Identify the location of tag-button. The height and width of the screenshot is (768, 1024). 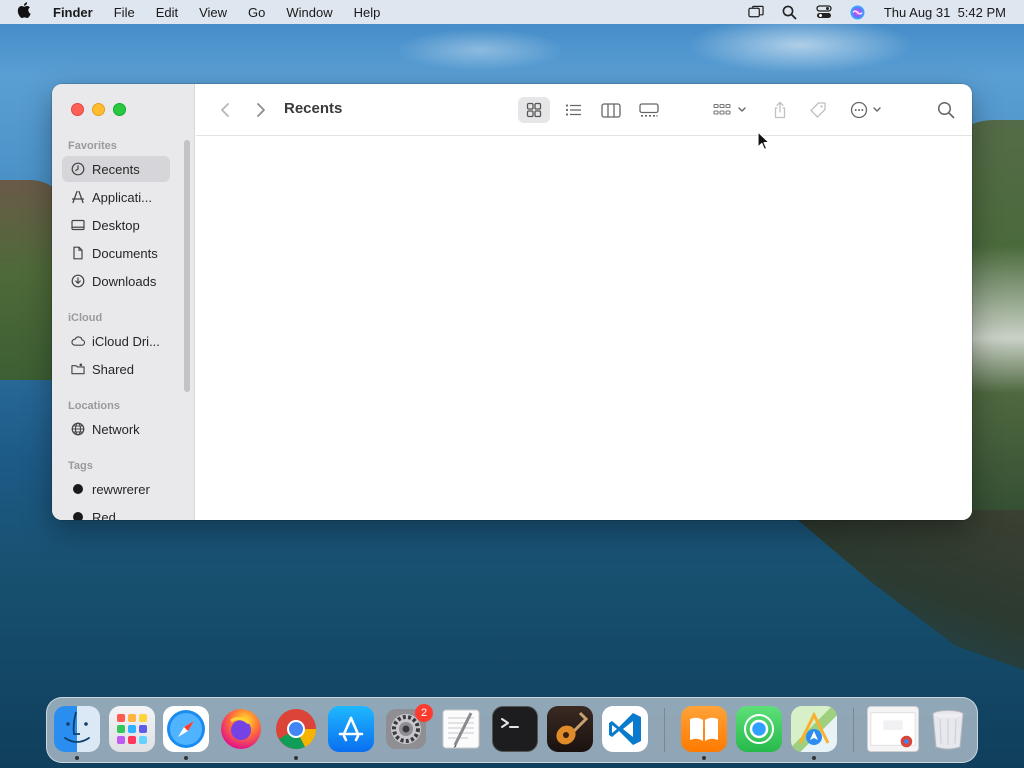
(818, 110).